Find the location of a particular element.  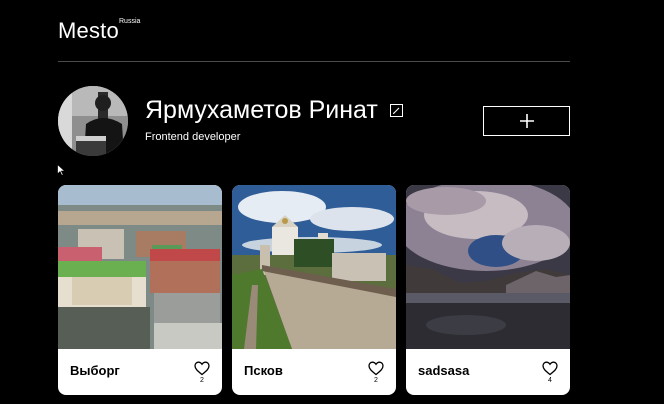

logo: Mesto is located at coordinates (88, 30).